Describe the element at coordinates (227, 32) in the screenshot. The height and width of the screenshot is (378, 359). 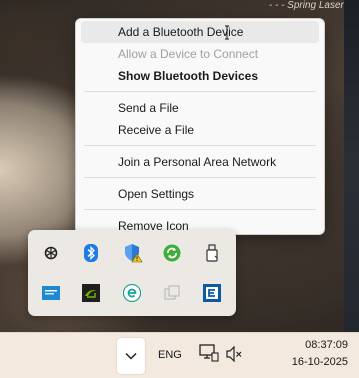
I see `text-cursor-icon` at that location.